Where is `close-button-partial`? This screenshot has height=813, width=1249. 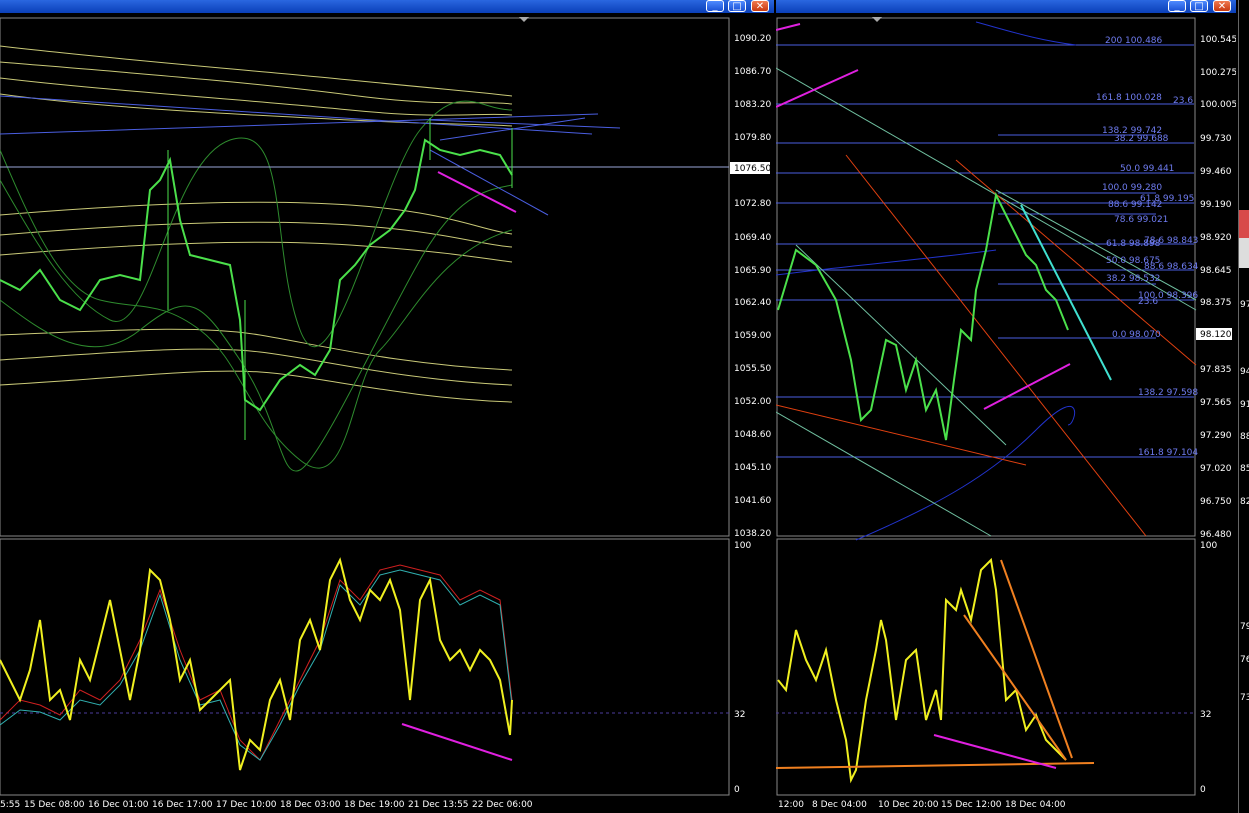
close-button-partial is located at coordinates (1244, 224).